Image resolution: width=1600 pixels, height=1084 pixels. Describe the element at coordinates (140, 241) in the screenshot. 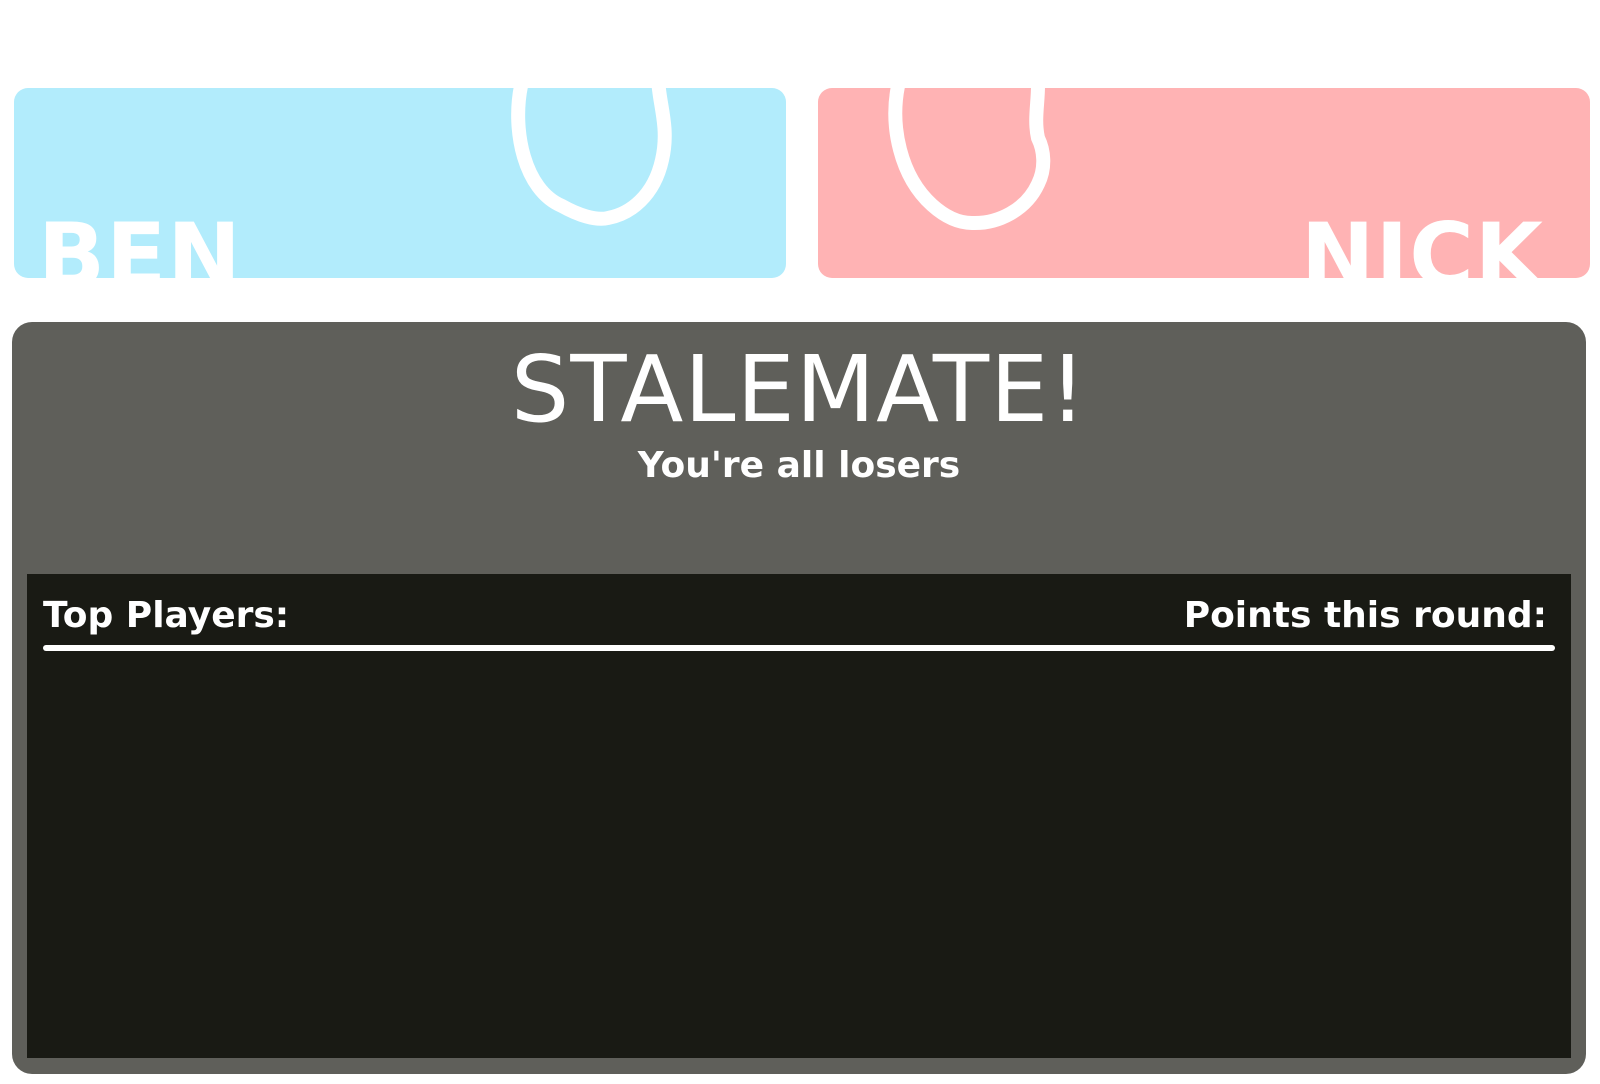

I see `team-ben-name: BEN` at that location.